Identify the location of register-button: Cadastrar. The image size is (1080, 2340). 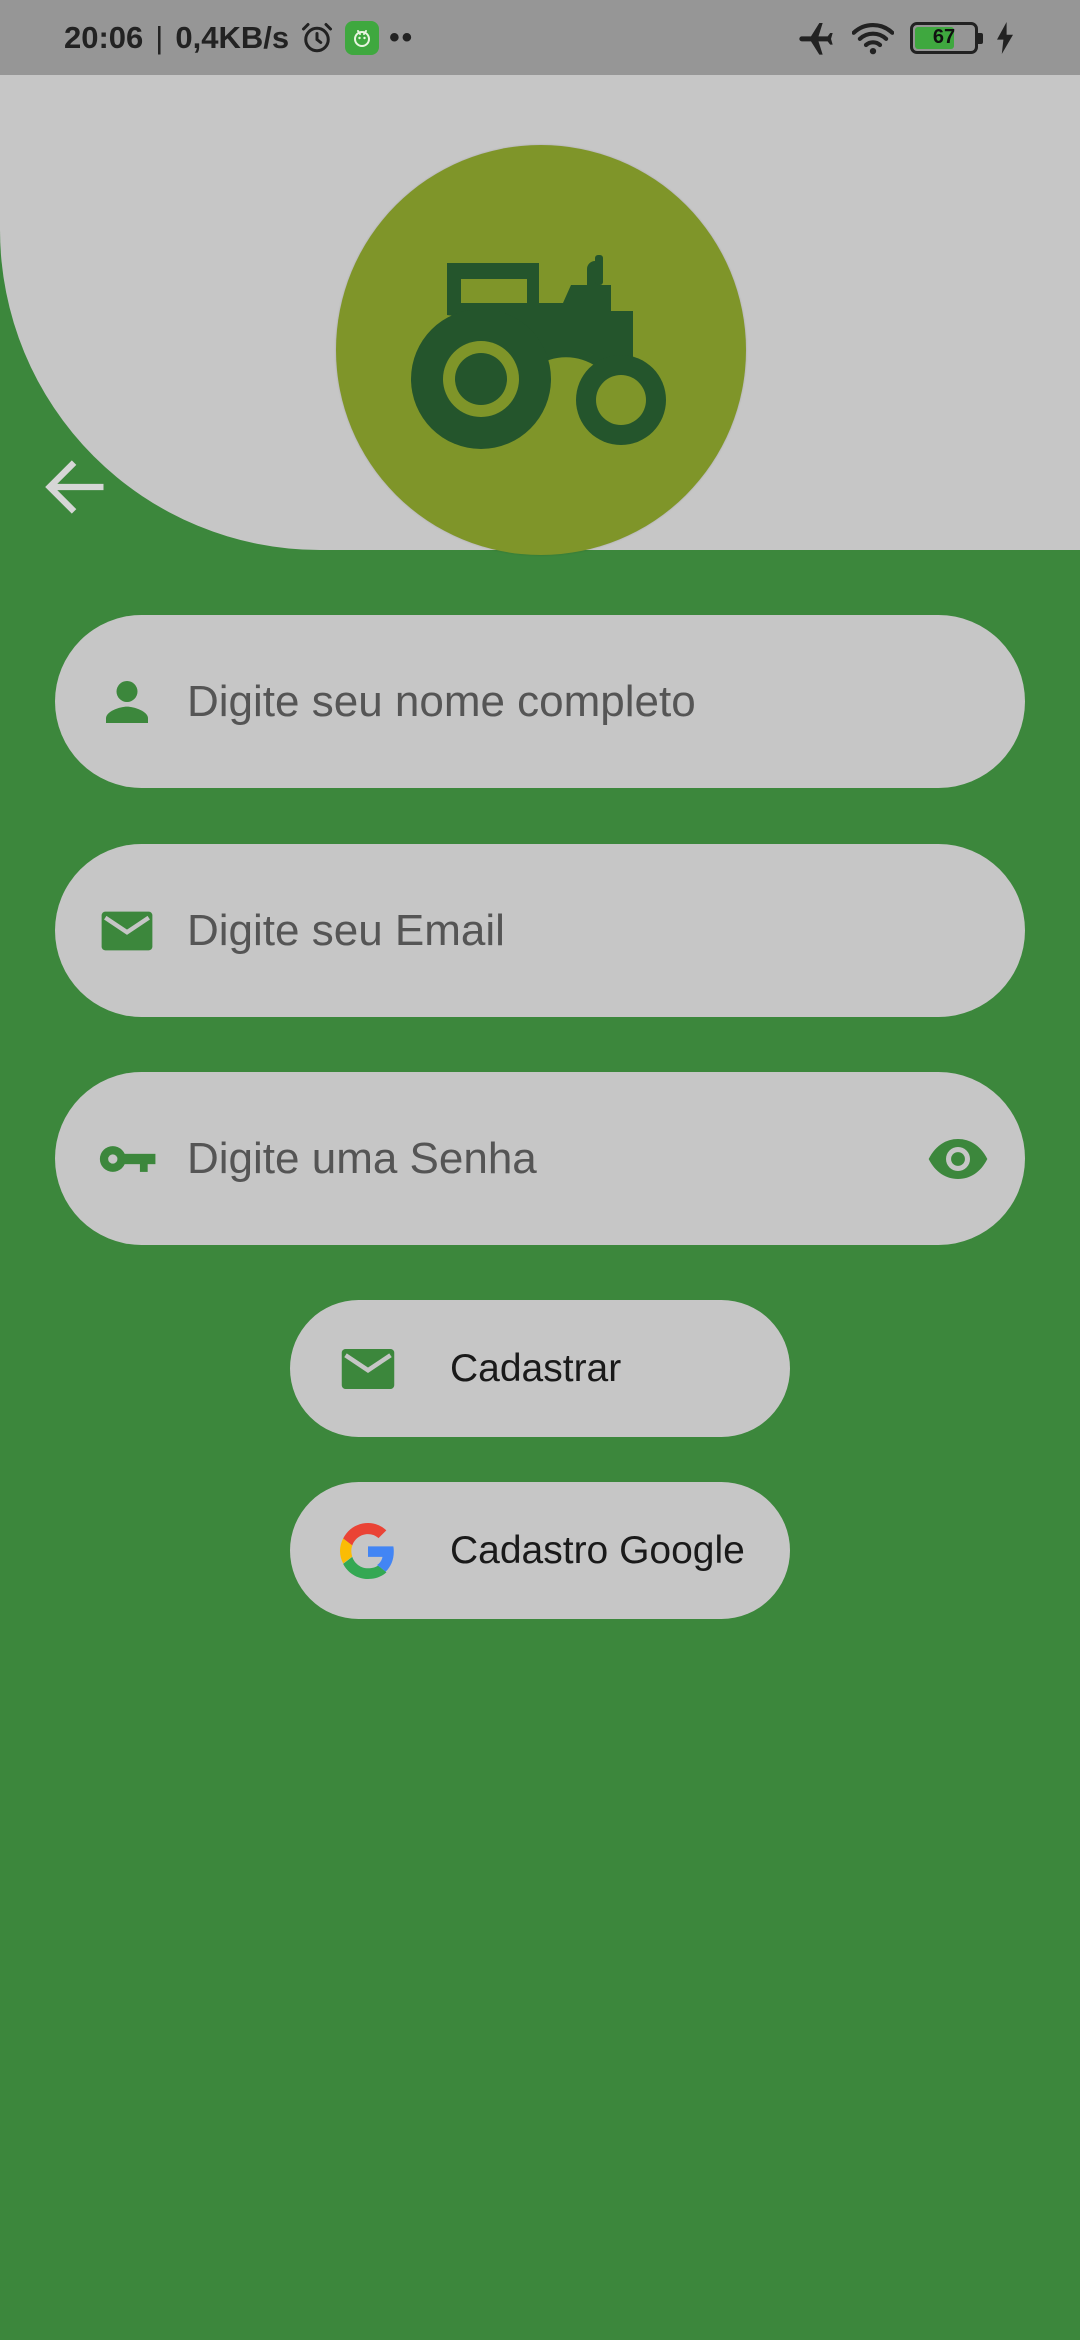
(540, 1368).